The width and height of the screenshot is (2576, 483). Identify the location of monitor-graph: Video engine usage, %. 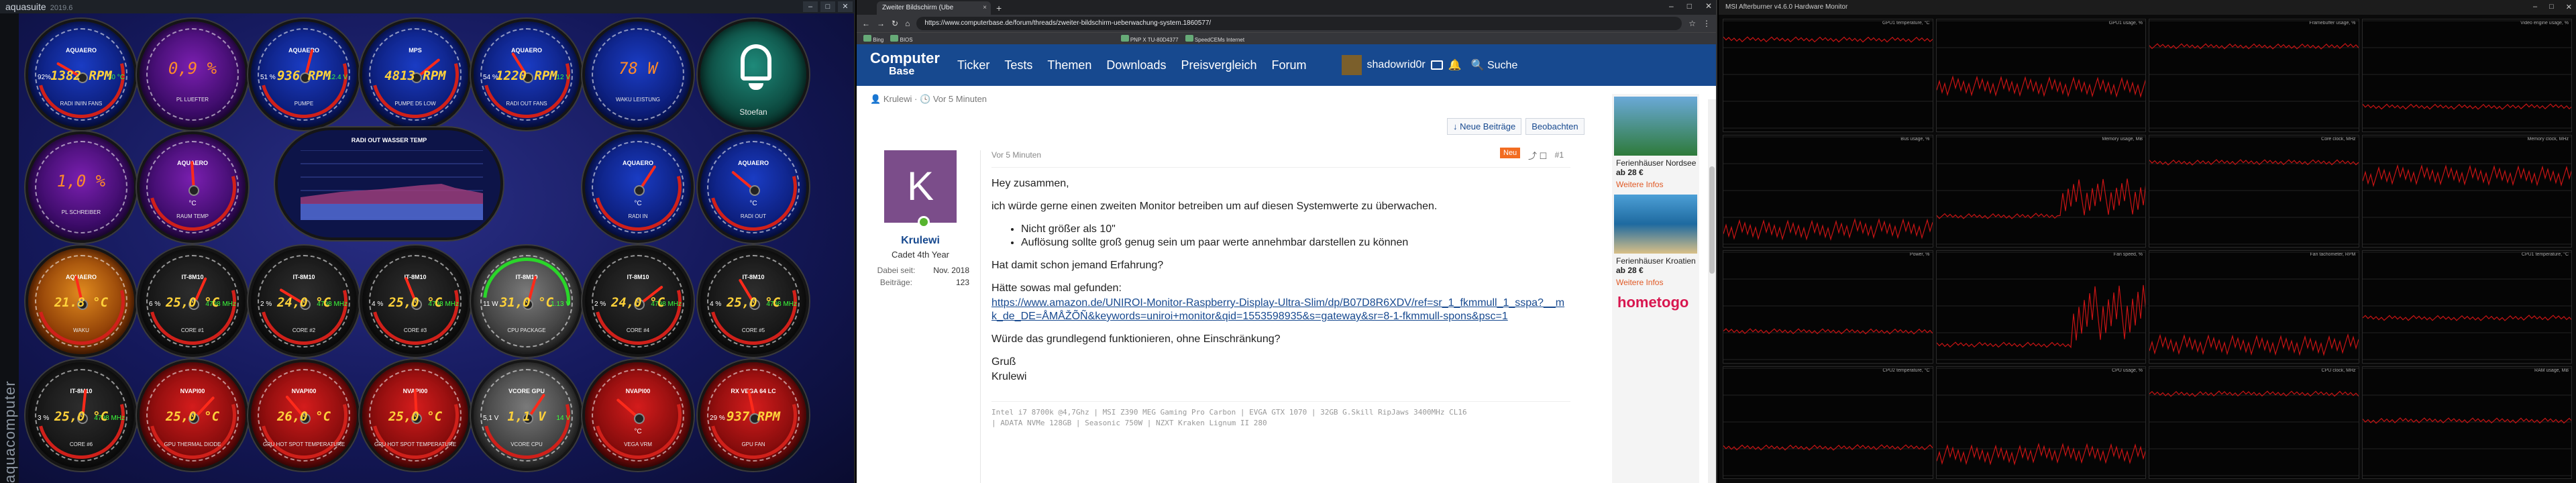
(2466, 75).